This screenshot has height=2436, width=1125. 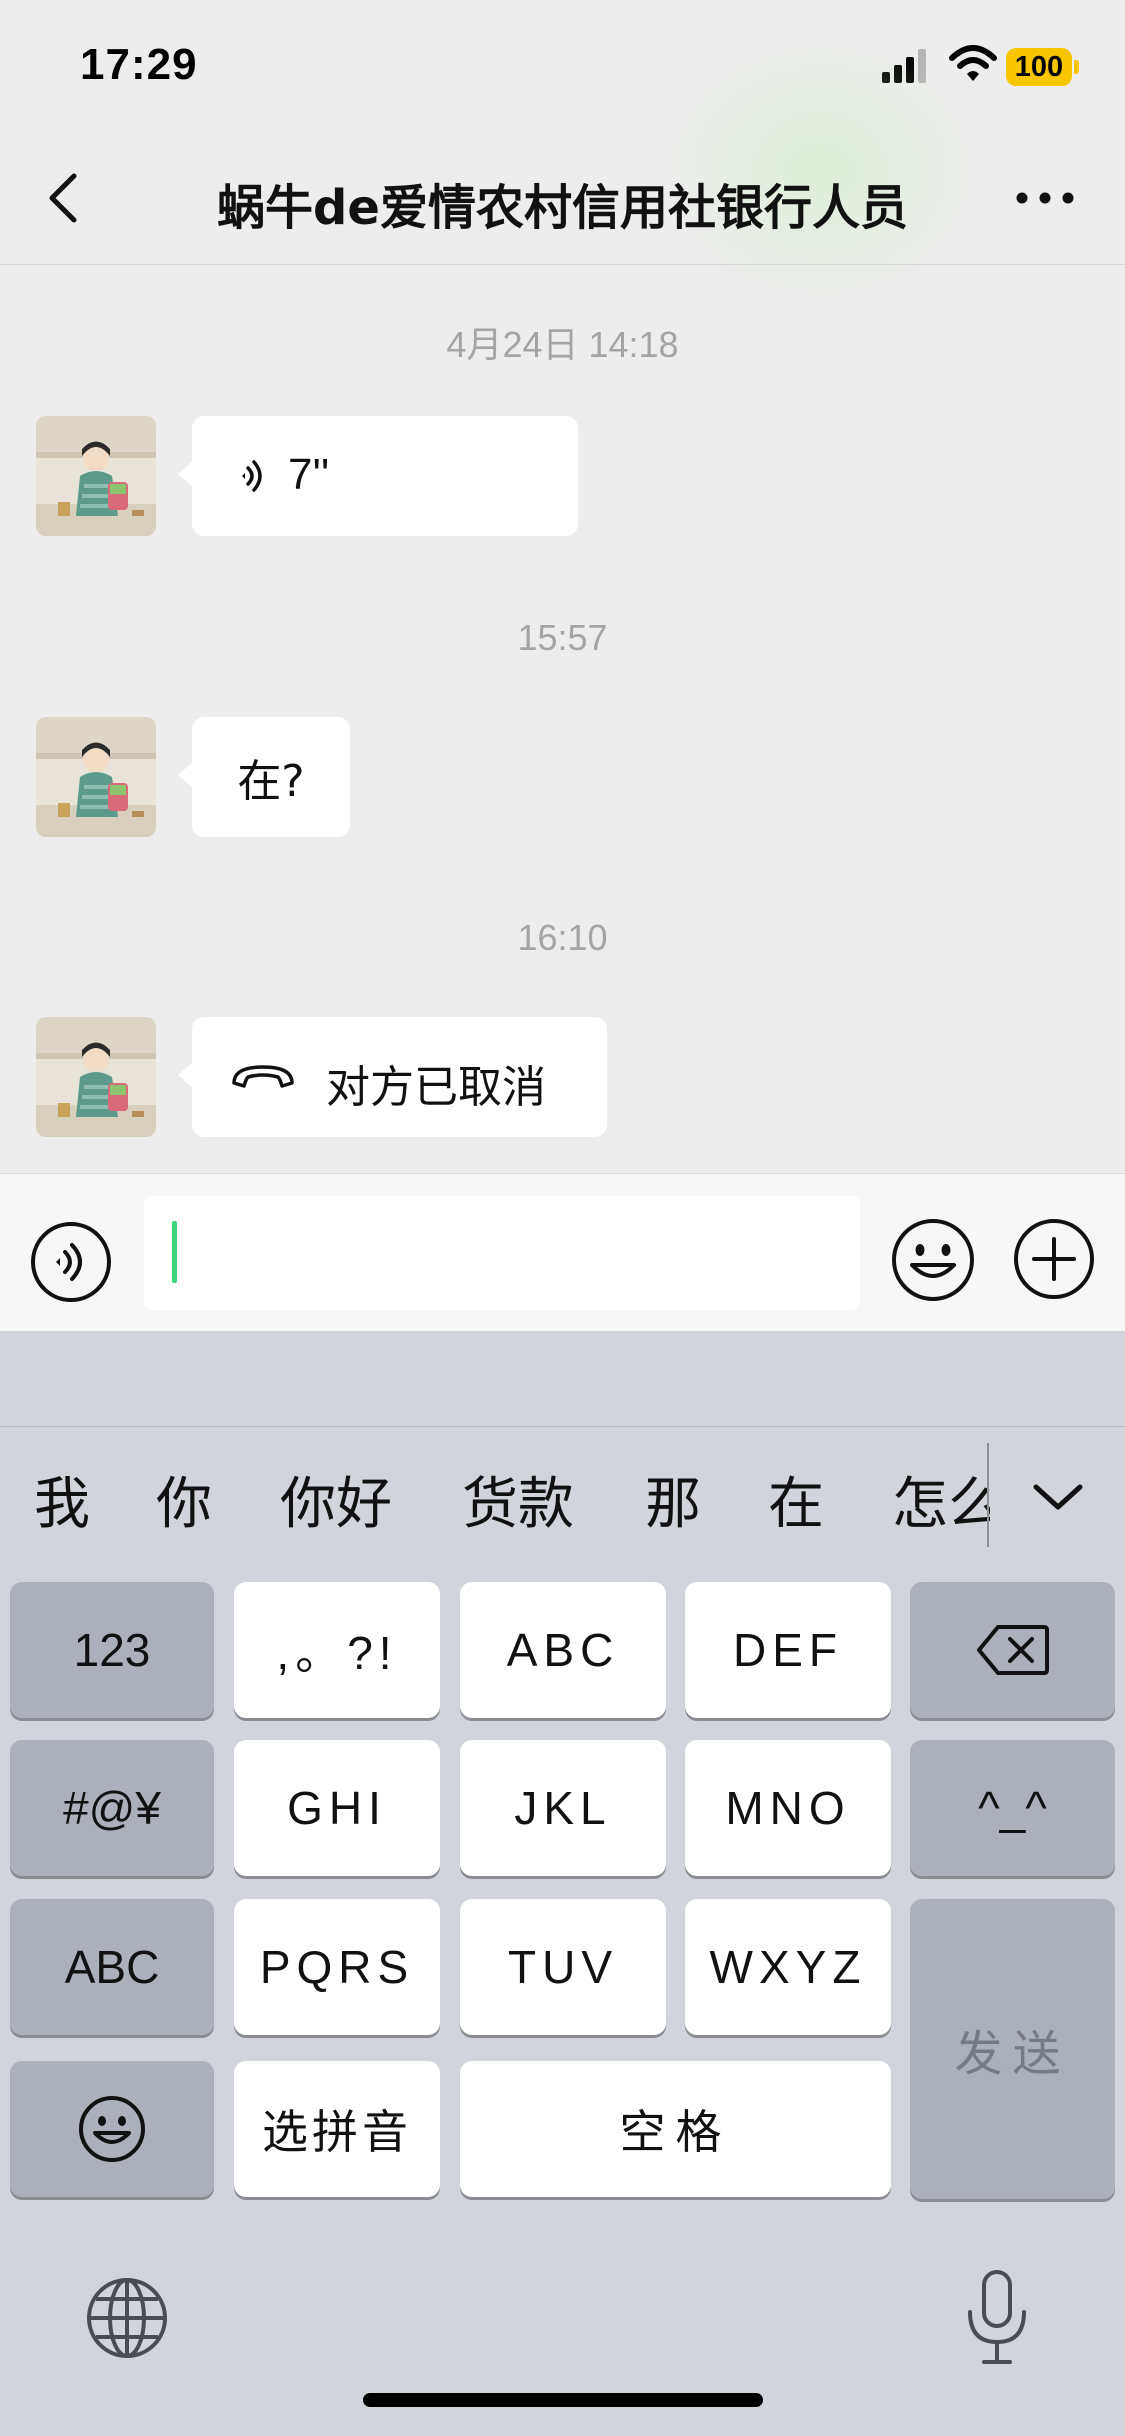 I want to click on key-jkl: JKL, so click(x=563, y=1808).